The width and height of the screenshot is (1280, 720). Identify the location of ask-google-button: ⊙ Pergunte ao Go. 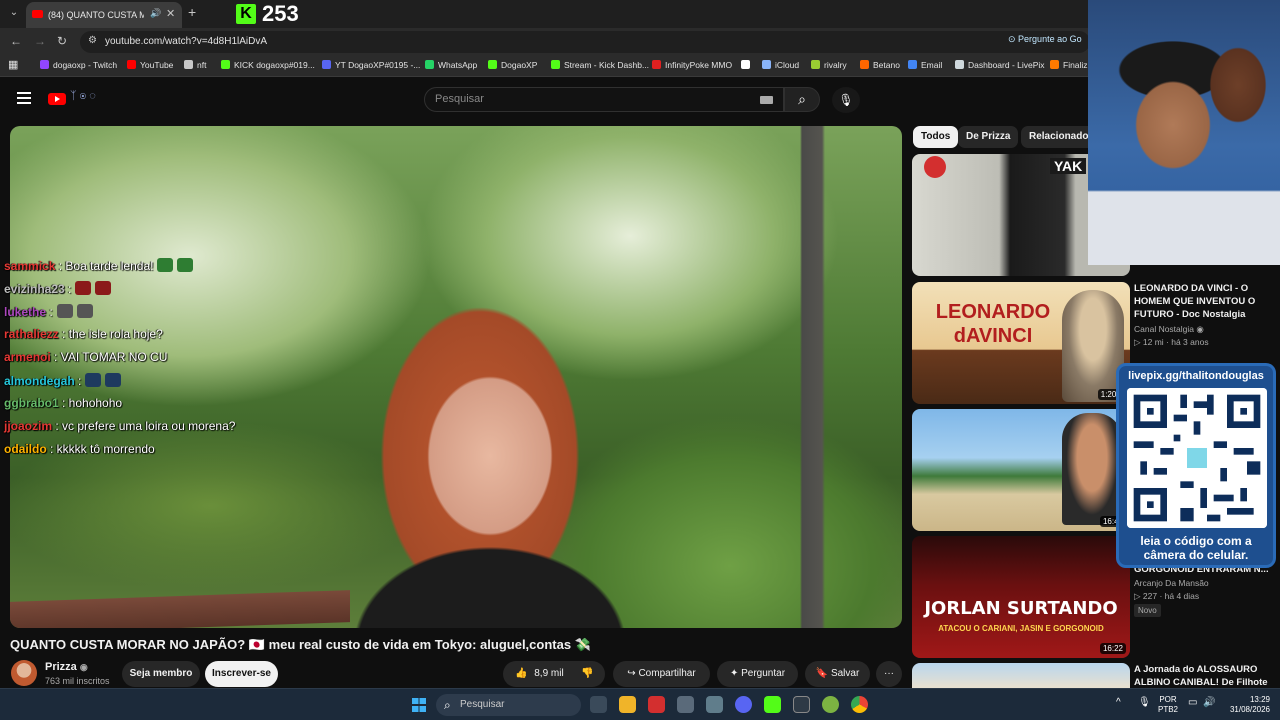
(1045, 42).